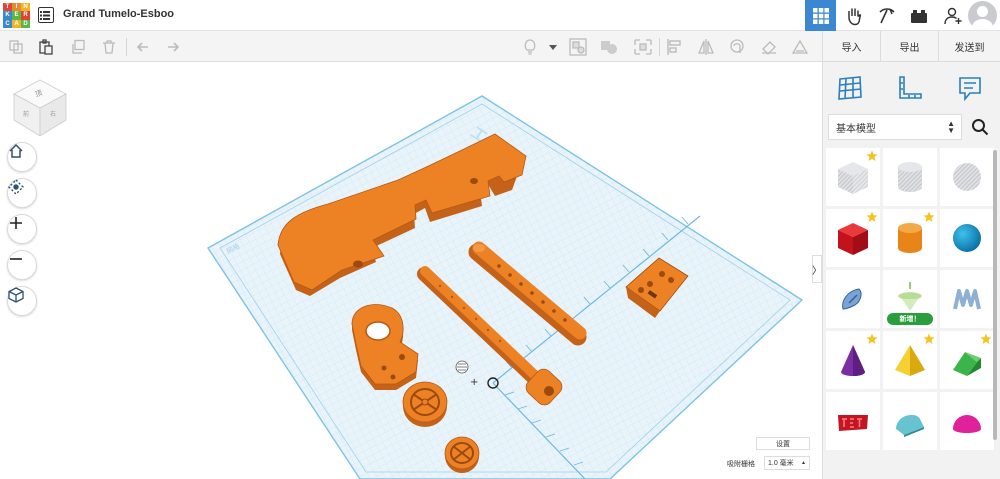 Image resolution: width=1000 pixels, height=479 pixels. What do you see at coordinates (910, 299) in the screenshot?
I see `shape-generator: 新增！` at bounding box center [910, 299].